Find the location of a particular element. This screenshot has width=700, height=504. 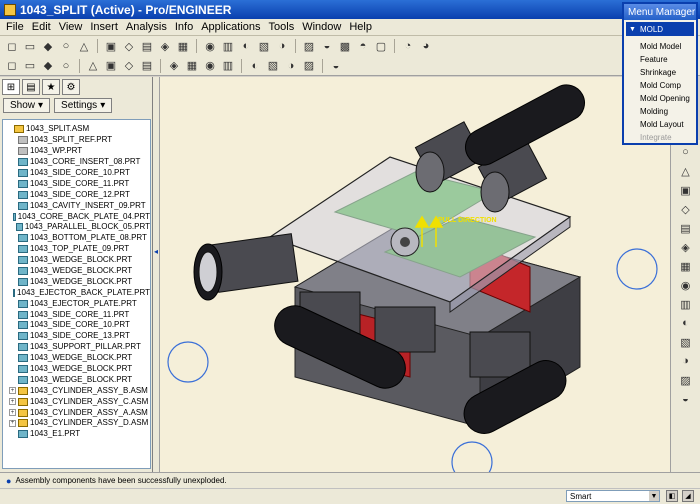

tree-item: 1043_TOP_PLATE_09.PRT is located at coordinates (76, 249).